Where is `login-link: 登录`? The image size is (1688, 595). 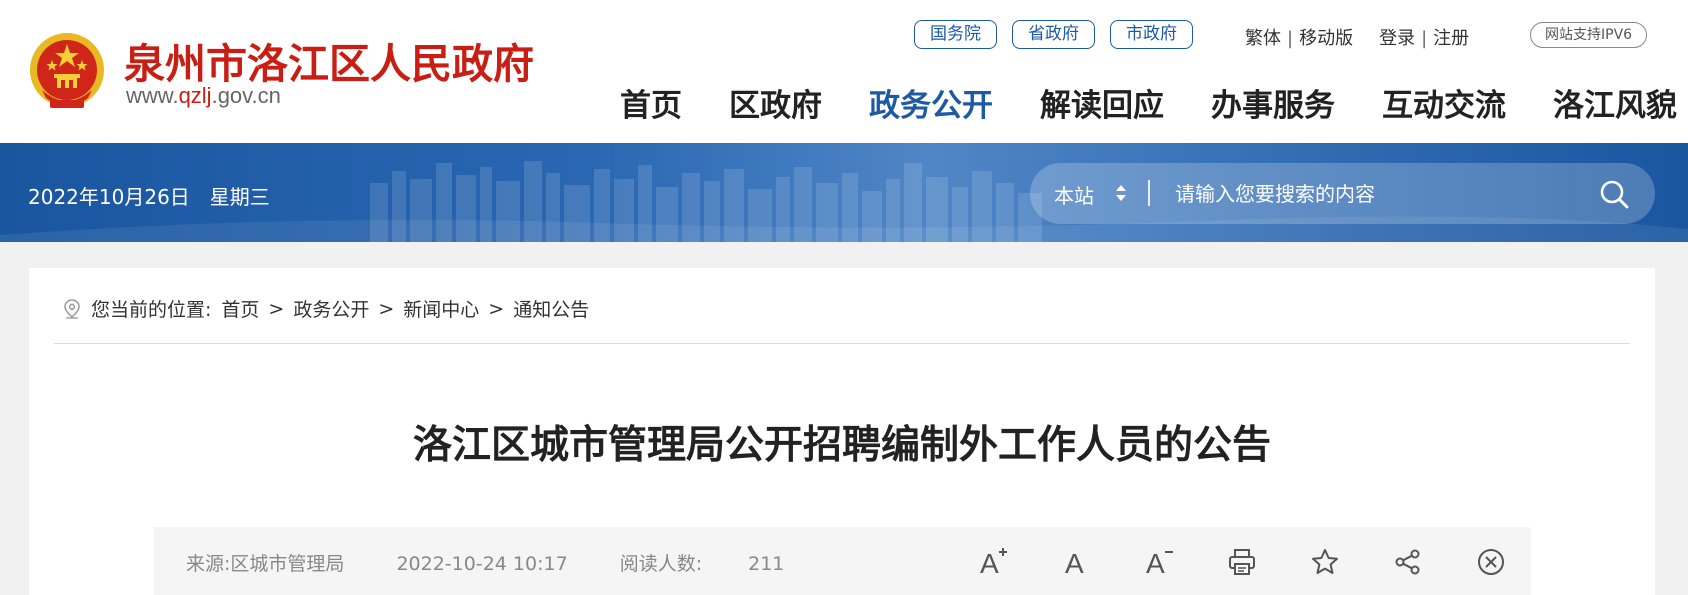 login-link: 登录 is located at coordinates (1397, 37).